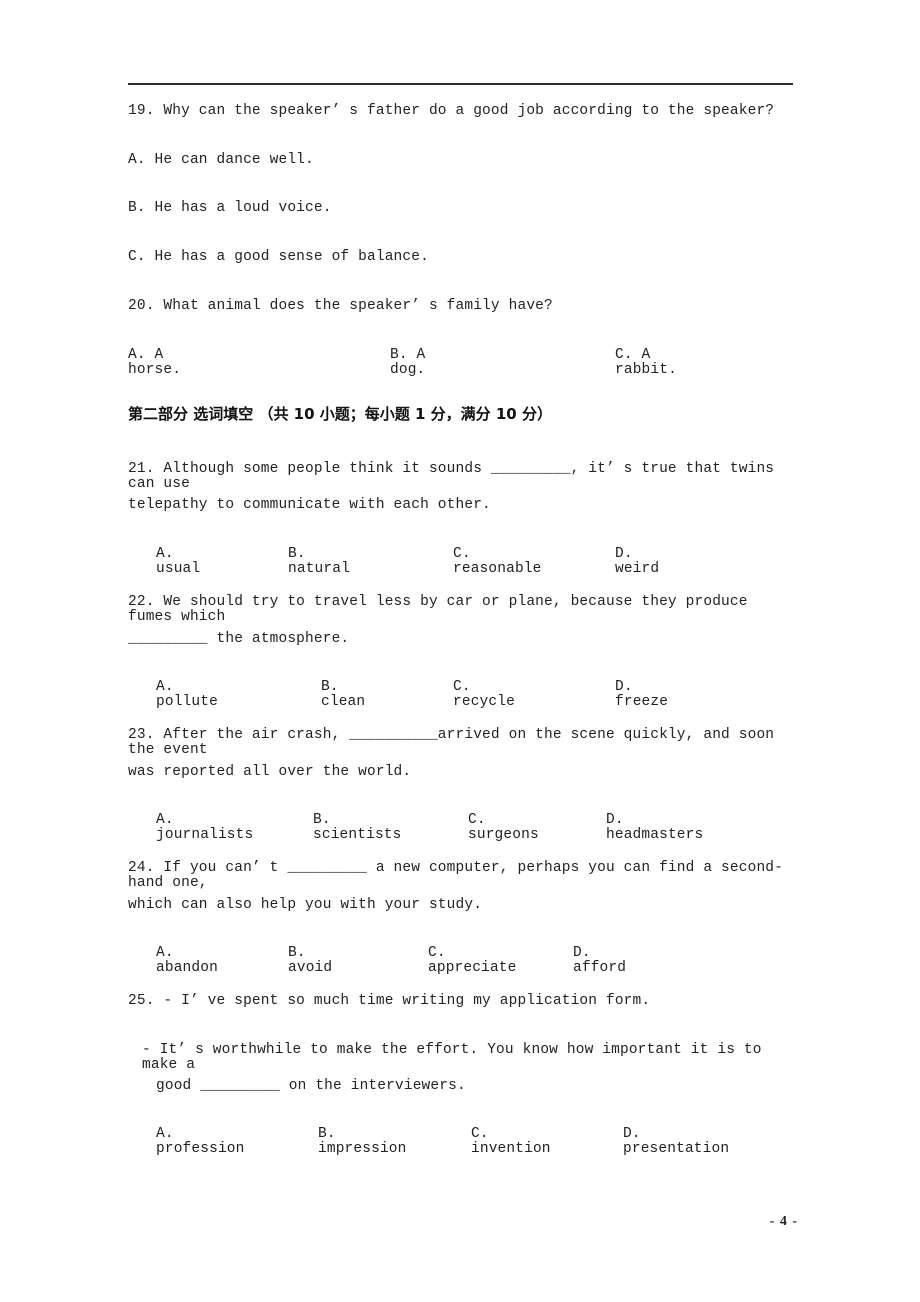 This screenshot has width=920, height=1302. I want to click on question-20-option-c: C. A rabbit., so click(646, 362).